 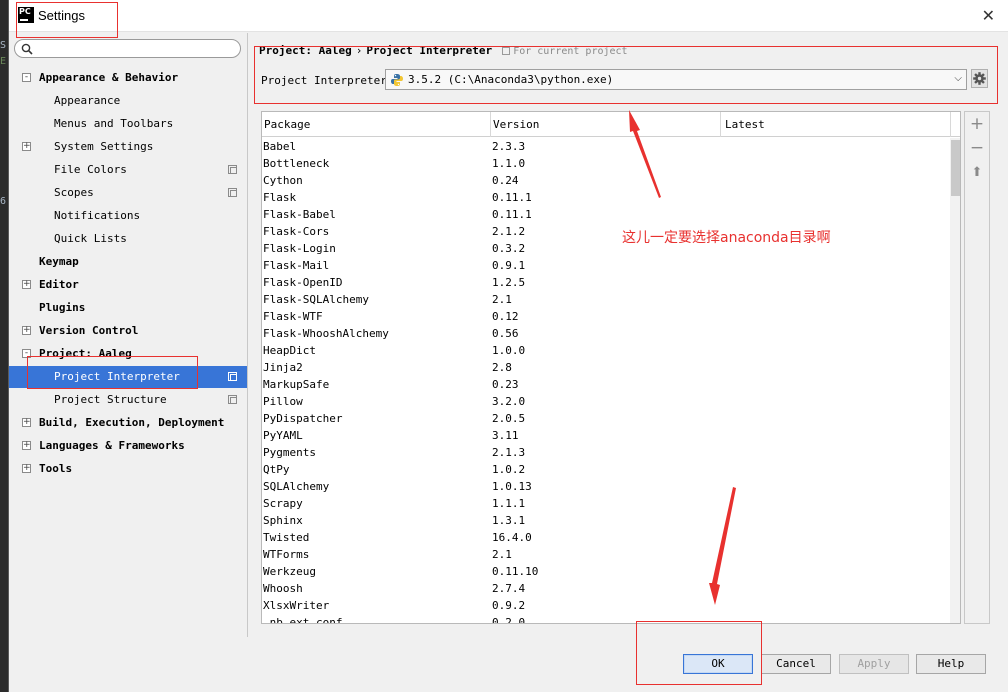 I want to click on package-toolbar: + − ⬆, so click(x=977, y=367).